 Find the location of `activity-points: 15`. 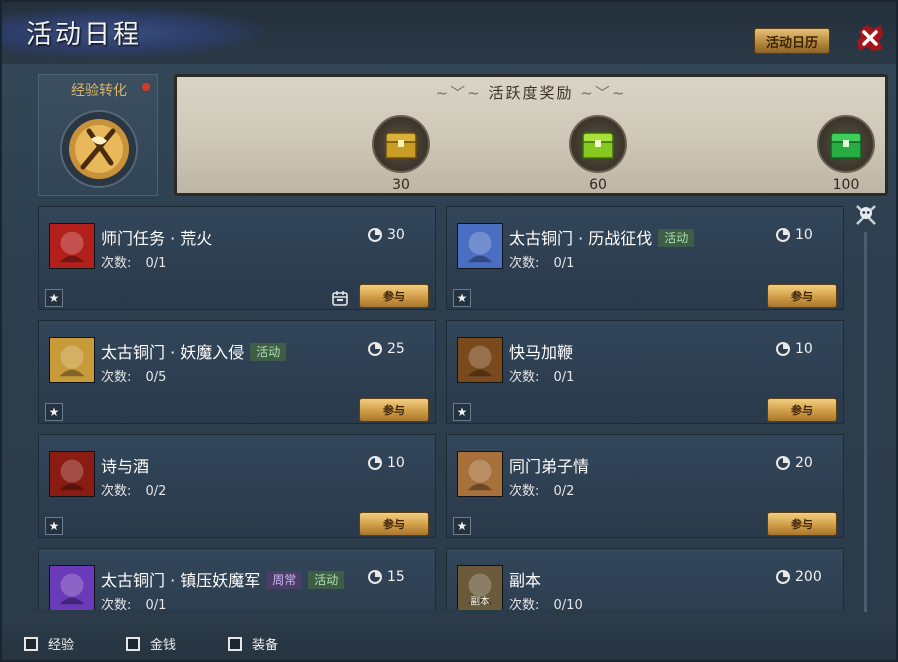

activity-points: 15 is located at coordinates (386, 577).